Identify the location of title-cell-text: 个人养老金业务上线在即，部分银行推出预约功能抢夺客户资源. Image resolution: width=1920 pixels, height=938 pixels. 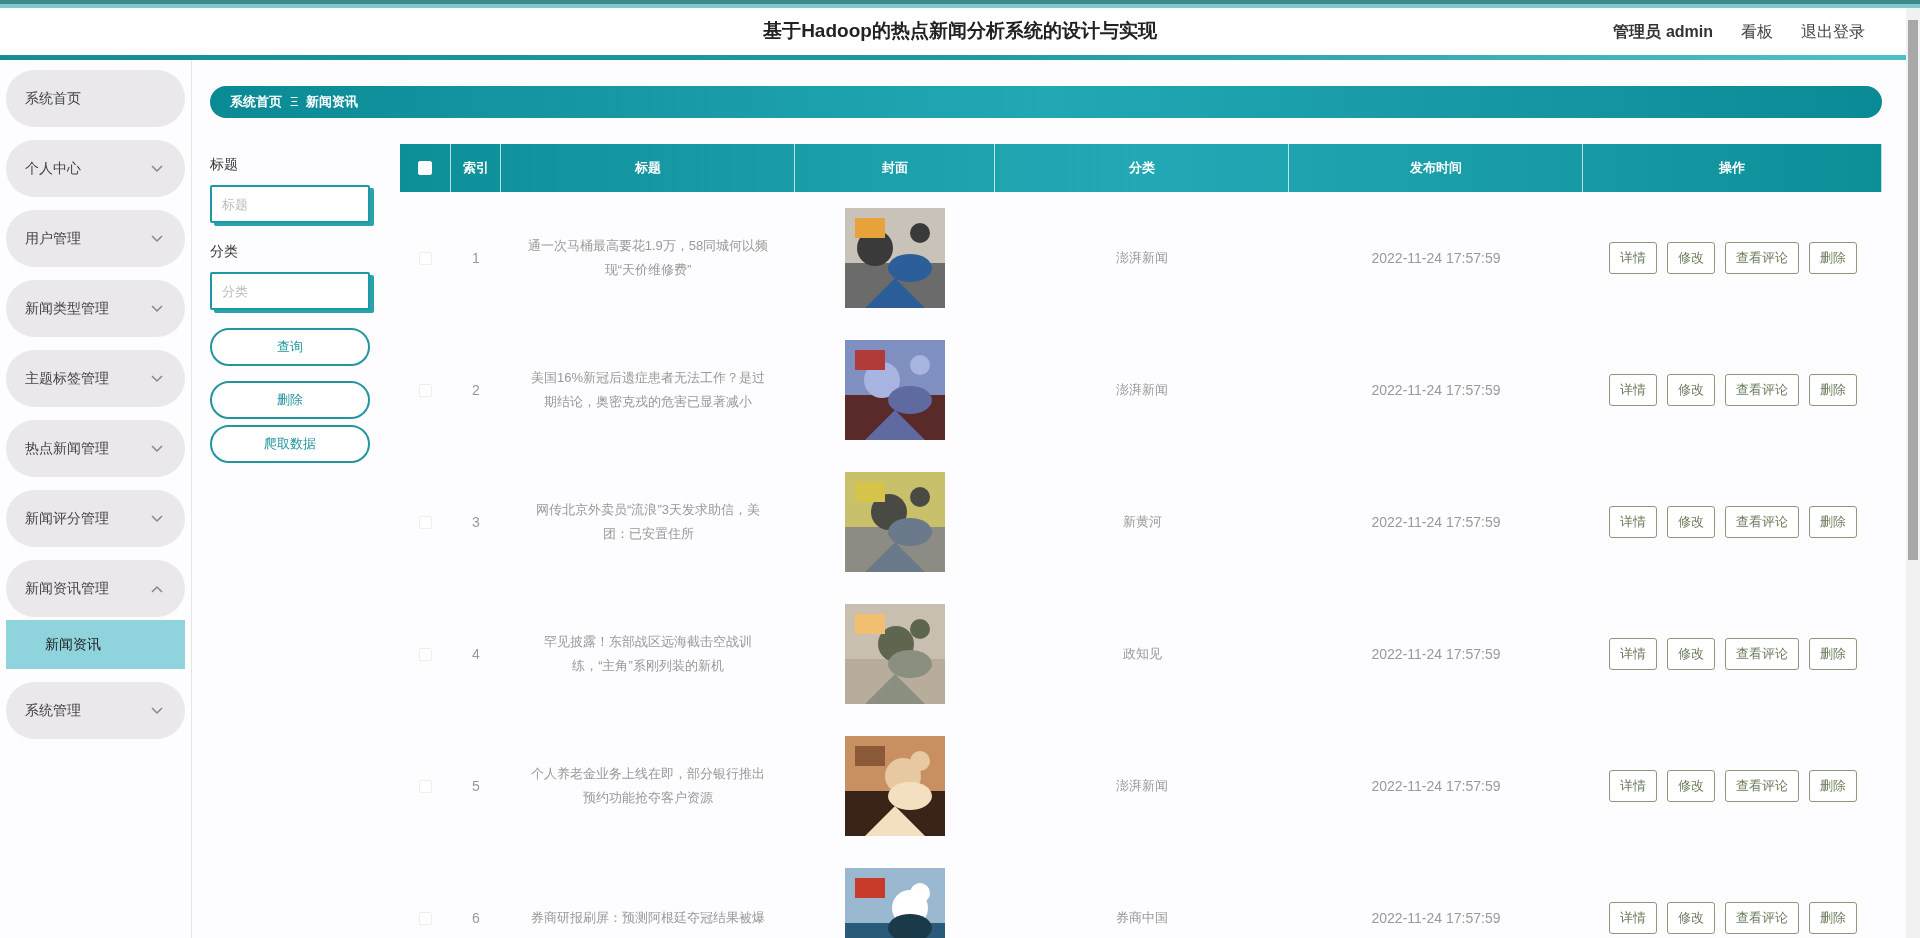
(648, 786).